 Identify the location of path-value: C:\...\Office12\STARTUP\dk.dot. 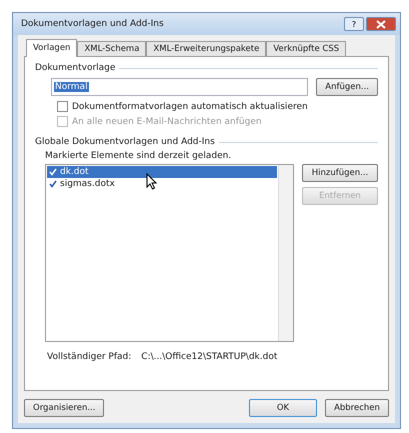
(209, 357).